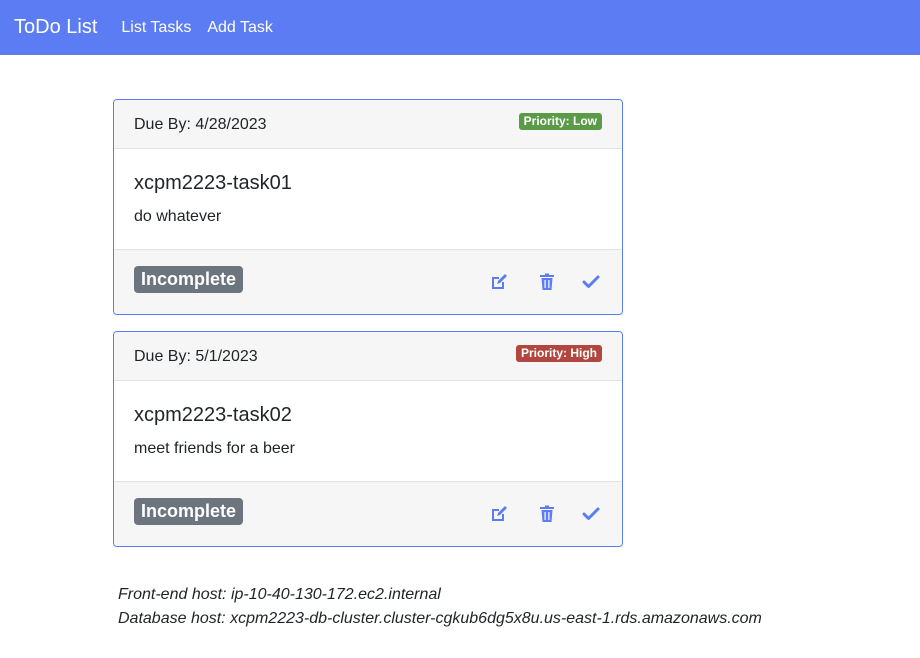 The image size is (920, 658). I want to click on task-card-body: xcpm2223-task01 do whatever, so click(368, 199).